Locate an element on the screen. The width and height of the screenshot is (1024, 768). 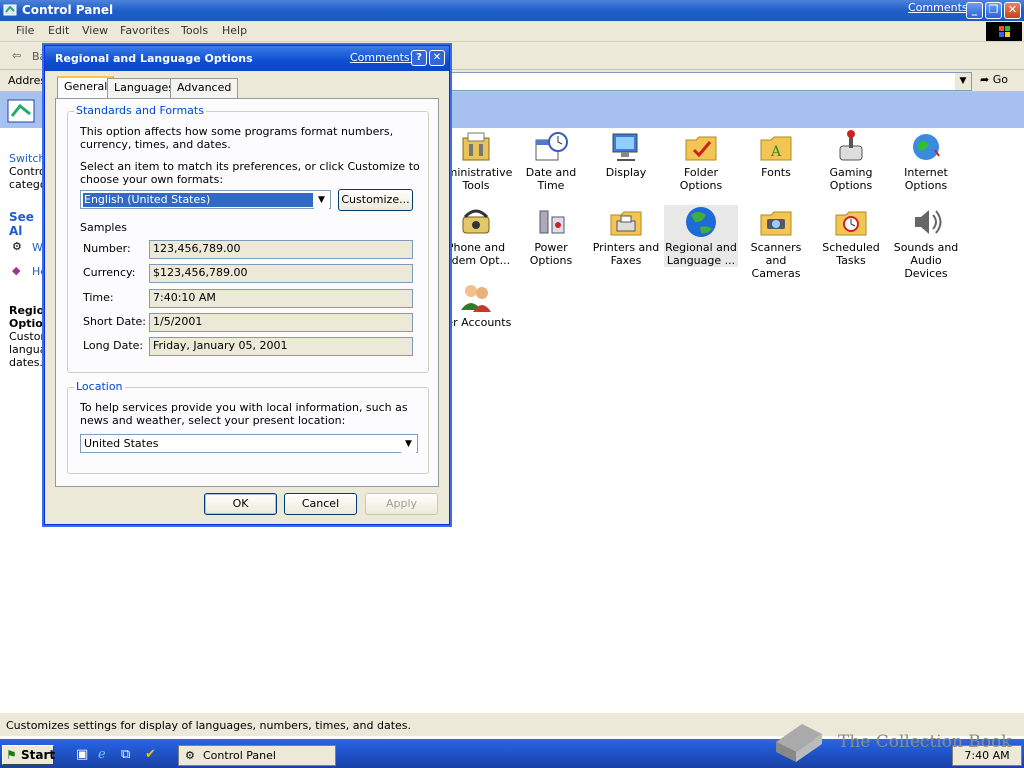
switch-view-link: Switch is located at coordinates (27, 158).